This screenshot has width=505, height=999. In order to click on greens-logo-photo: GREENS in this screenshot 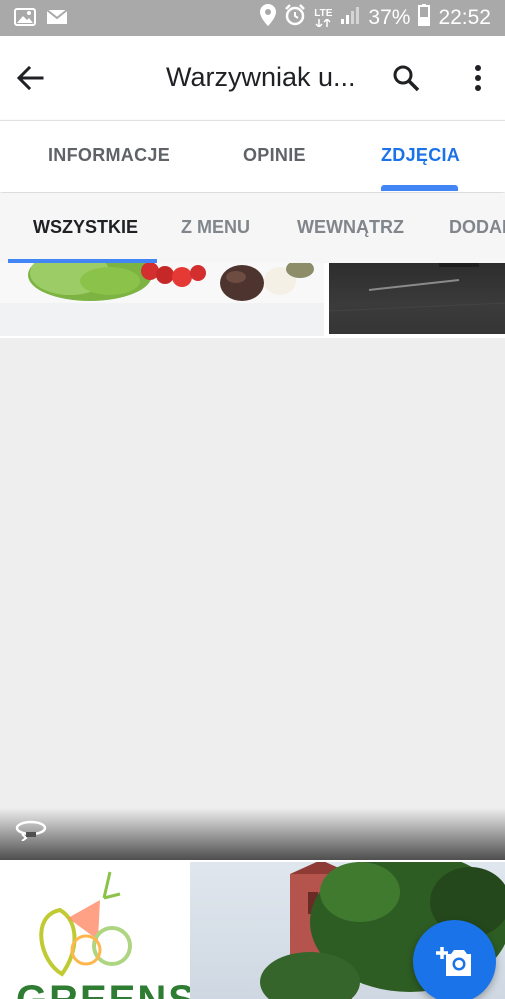, I will do `click(95, 930)`.